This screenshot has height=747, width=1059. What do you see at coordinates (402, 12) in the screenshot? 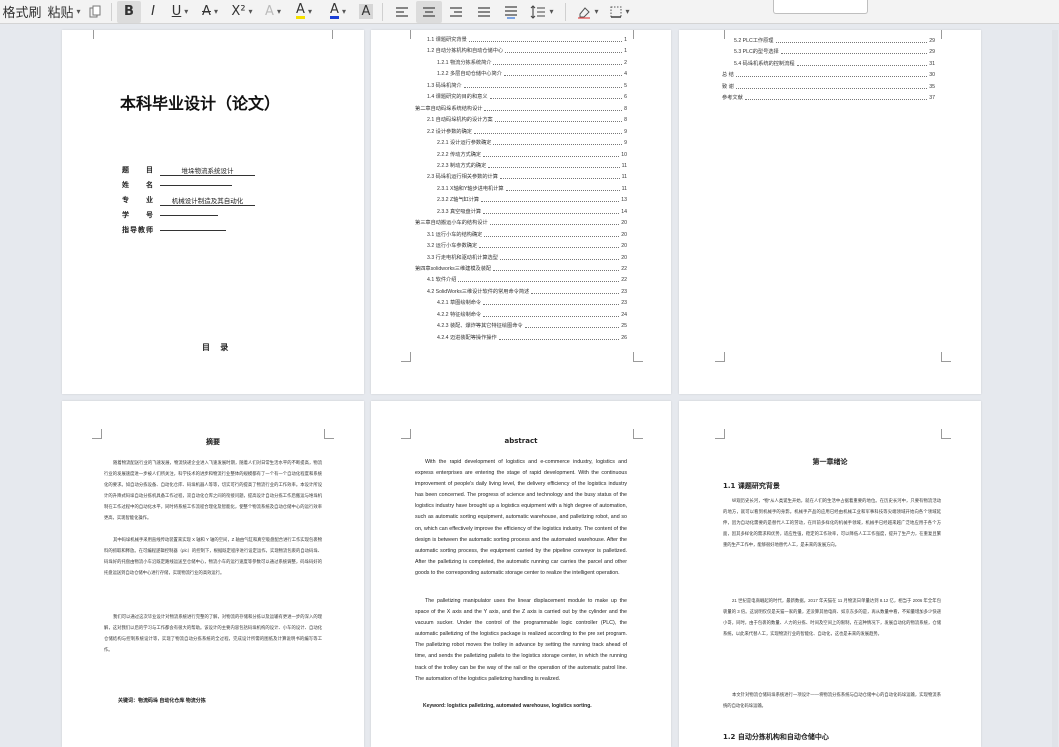
I see `align-left-button` at bounding box center [402, 12].